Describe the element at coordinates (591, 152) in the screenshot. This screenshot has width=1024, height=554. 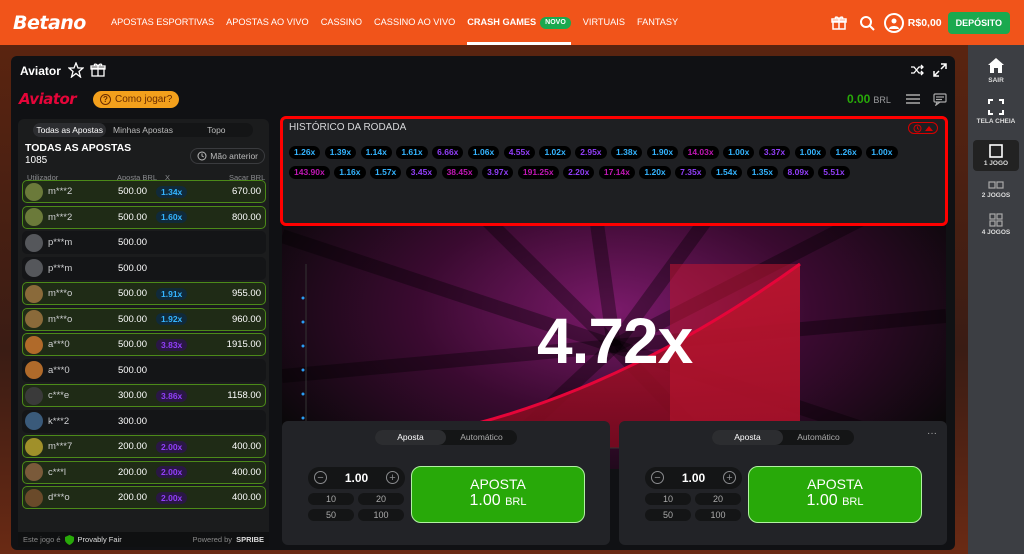
I see `history-multiplier: 2.95x` at that location.